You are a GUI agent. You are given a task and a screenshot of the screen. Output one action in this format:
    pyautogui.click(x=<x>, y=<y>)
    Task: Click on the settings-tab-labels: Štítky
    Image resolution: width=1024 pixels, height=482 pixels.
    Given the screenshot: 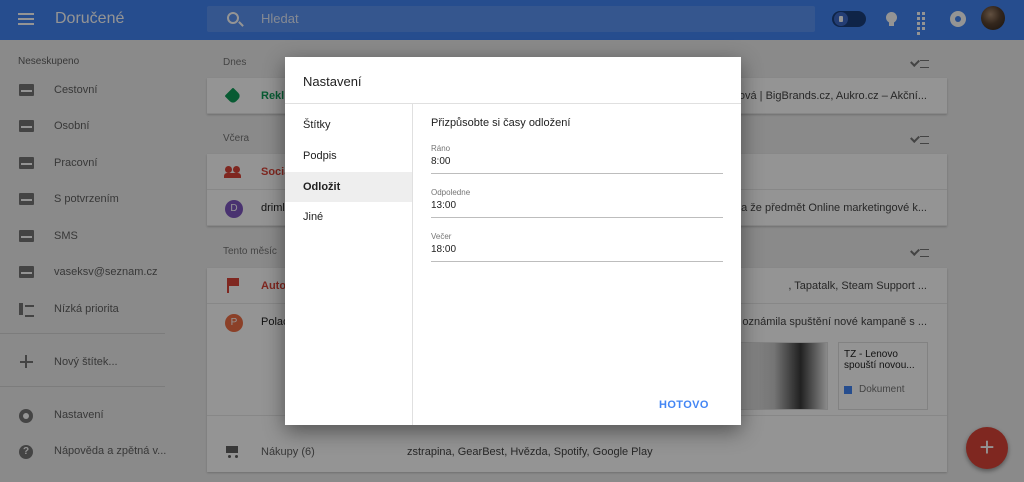 What is the action you would take?
    pyautogui.click(x=348, y=125)
    